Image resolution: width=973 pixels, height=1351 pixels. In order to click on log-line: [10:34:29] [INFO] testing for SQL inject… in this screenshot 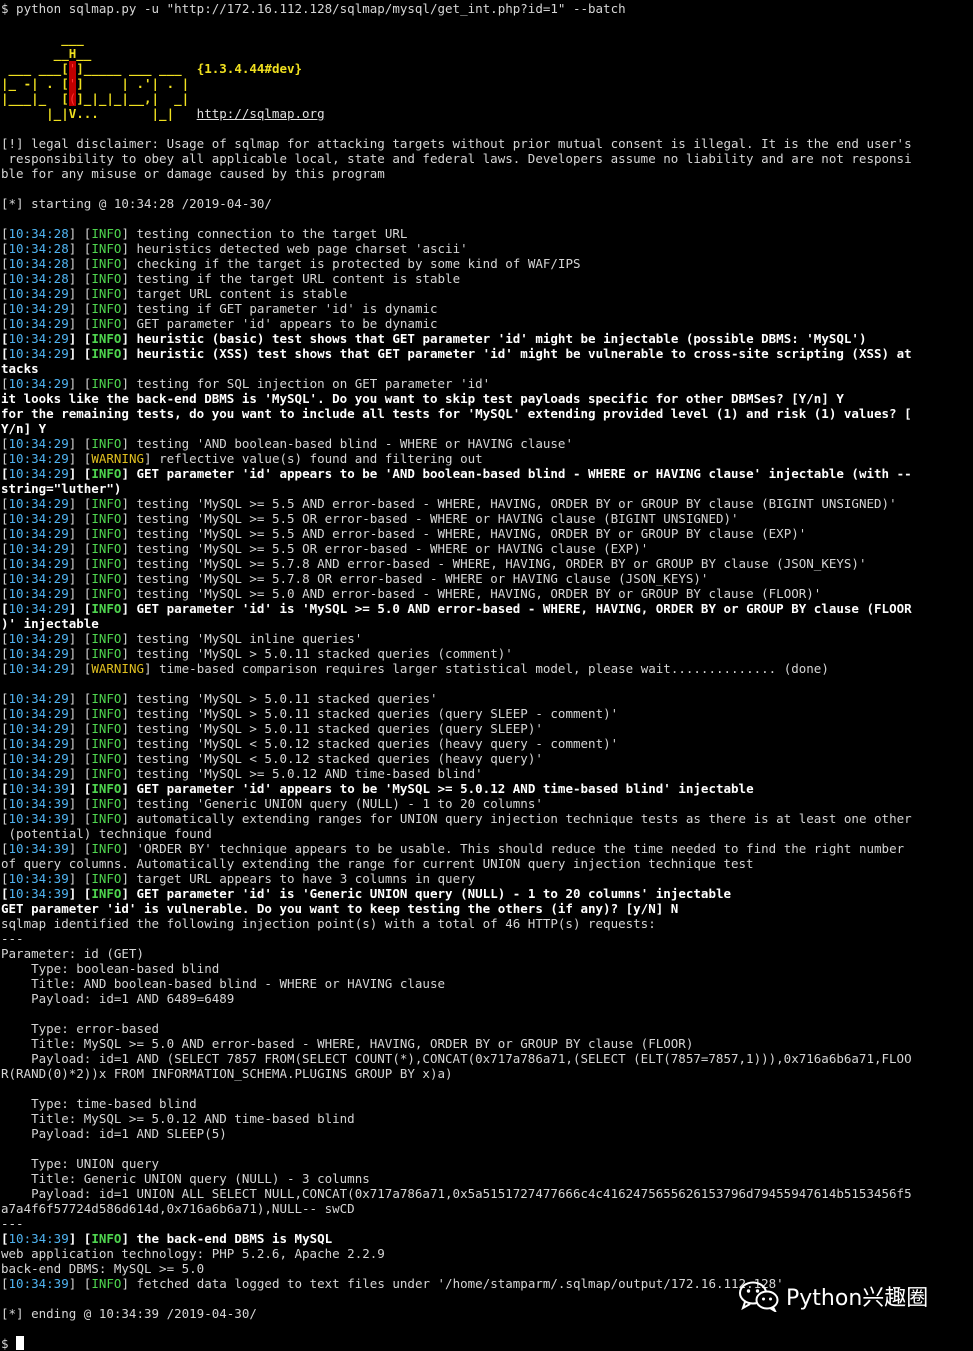, I will do `click(246, 383)`.